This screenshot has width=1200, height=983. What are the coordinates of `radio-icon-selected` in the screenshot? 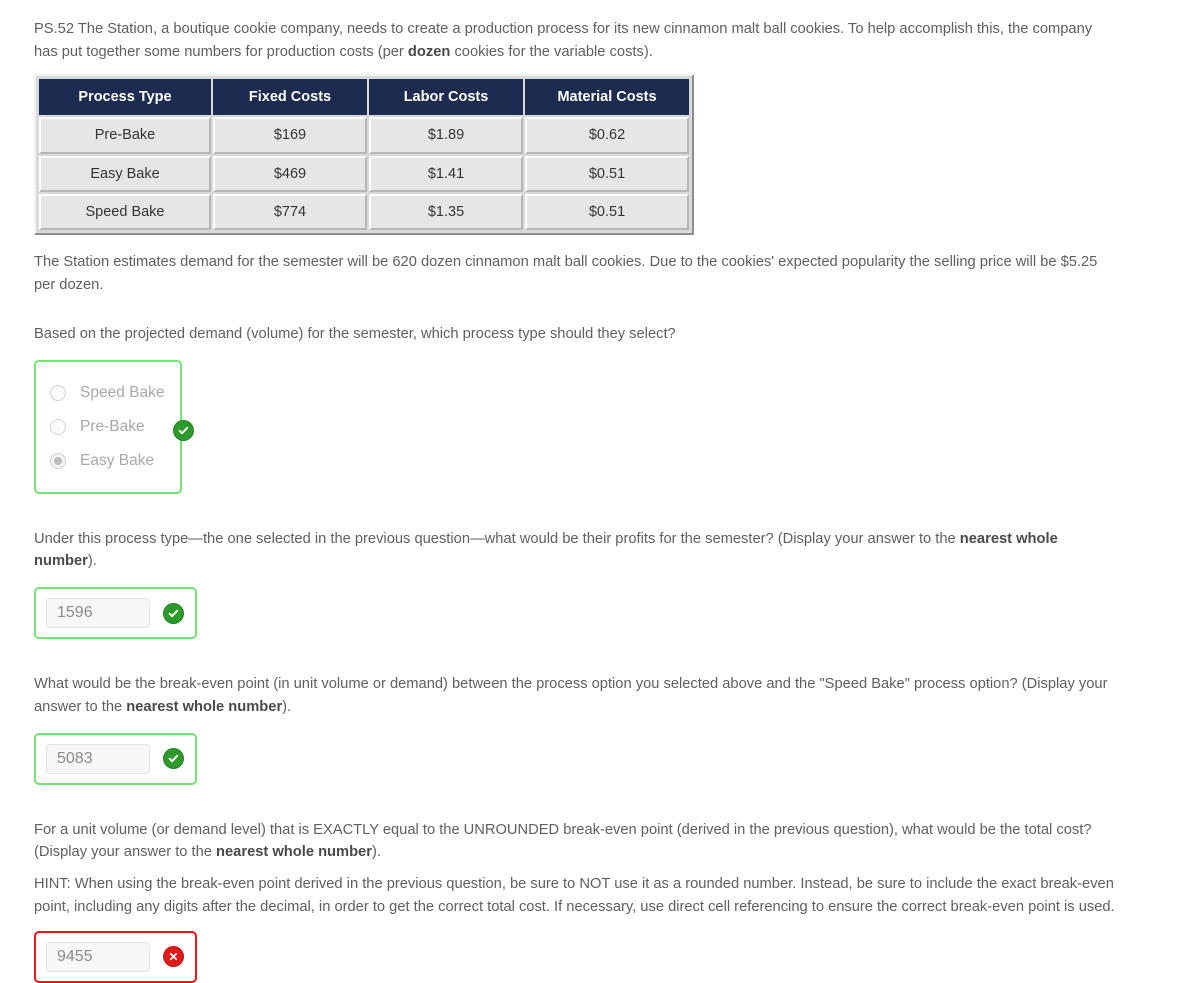 It's located at (58, 460).